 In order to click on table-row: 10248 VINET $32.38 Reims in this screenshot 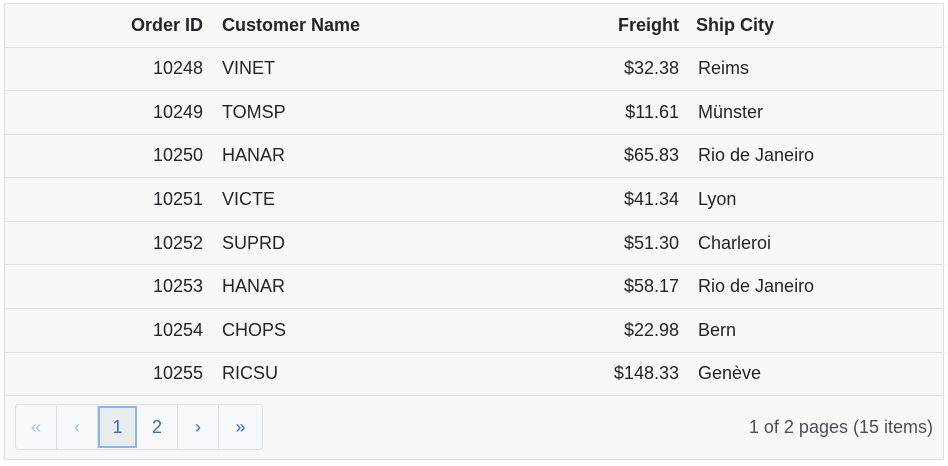, I will do `click(475, 69)`.